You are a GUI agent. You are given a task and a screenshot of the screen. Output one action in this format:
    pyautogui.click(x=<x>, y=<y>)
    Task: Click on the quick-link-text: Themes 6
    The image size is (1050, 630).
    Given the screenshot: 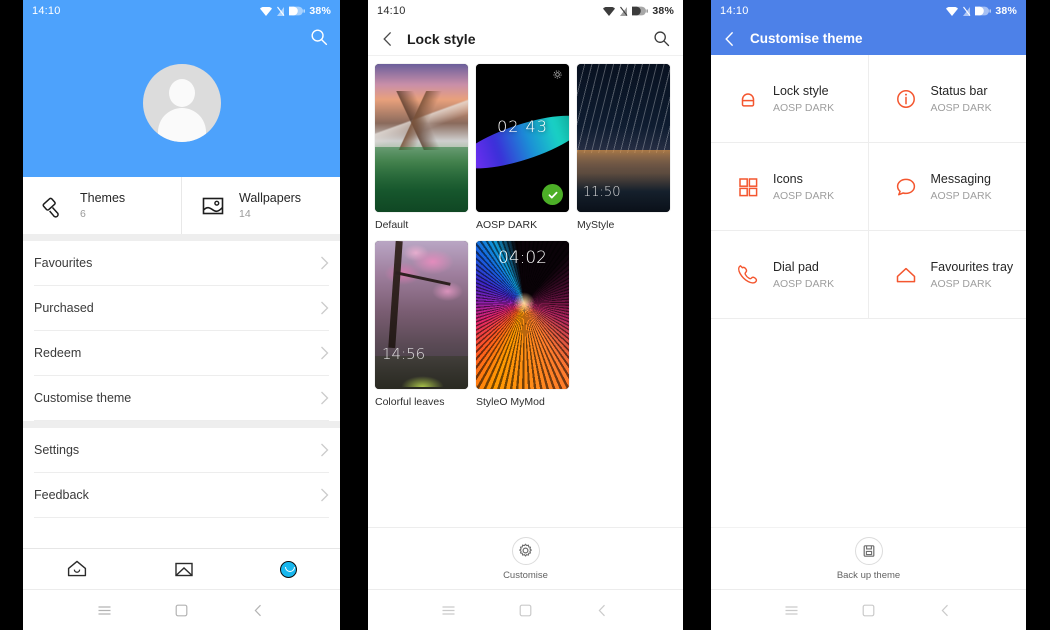 What is the action you would take?
    pyautogui.click(x=102, y=205)
    